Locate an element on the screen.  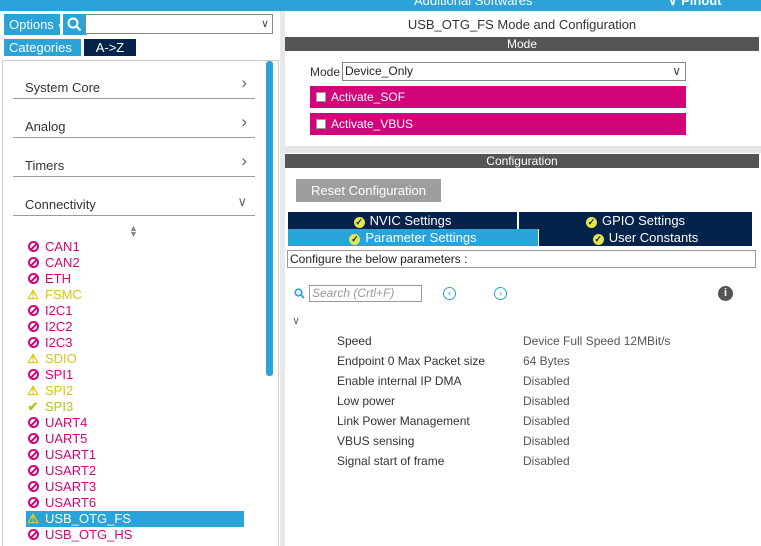
search-toggle-button is located at coordinates (75, 24).